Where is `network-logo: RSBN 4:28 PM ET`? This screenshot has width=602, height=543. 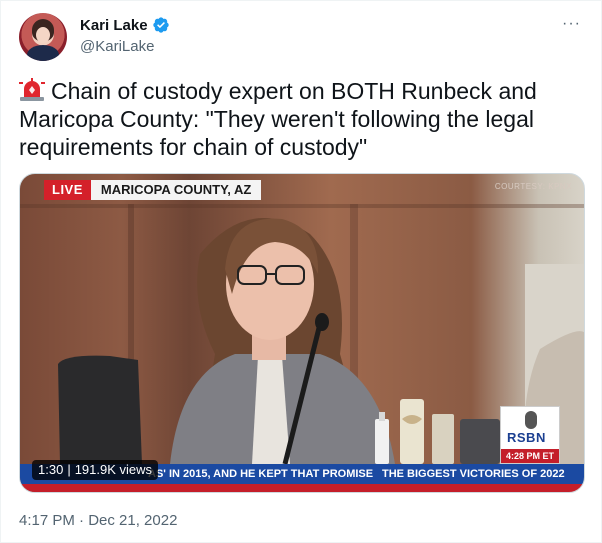 network-logo: RSBN 4:28 PM ET is located at coordinates (530, 435).